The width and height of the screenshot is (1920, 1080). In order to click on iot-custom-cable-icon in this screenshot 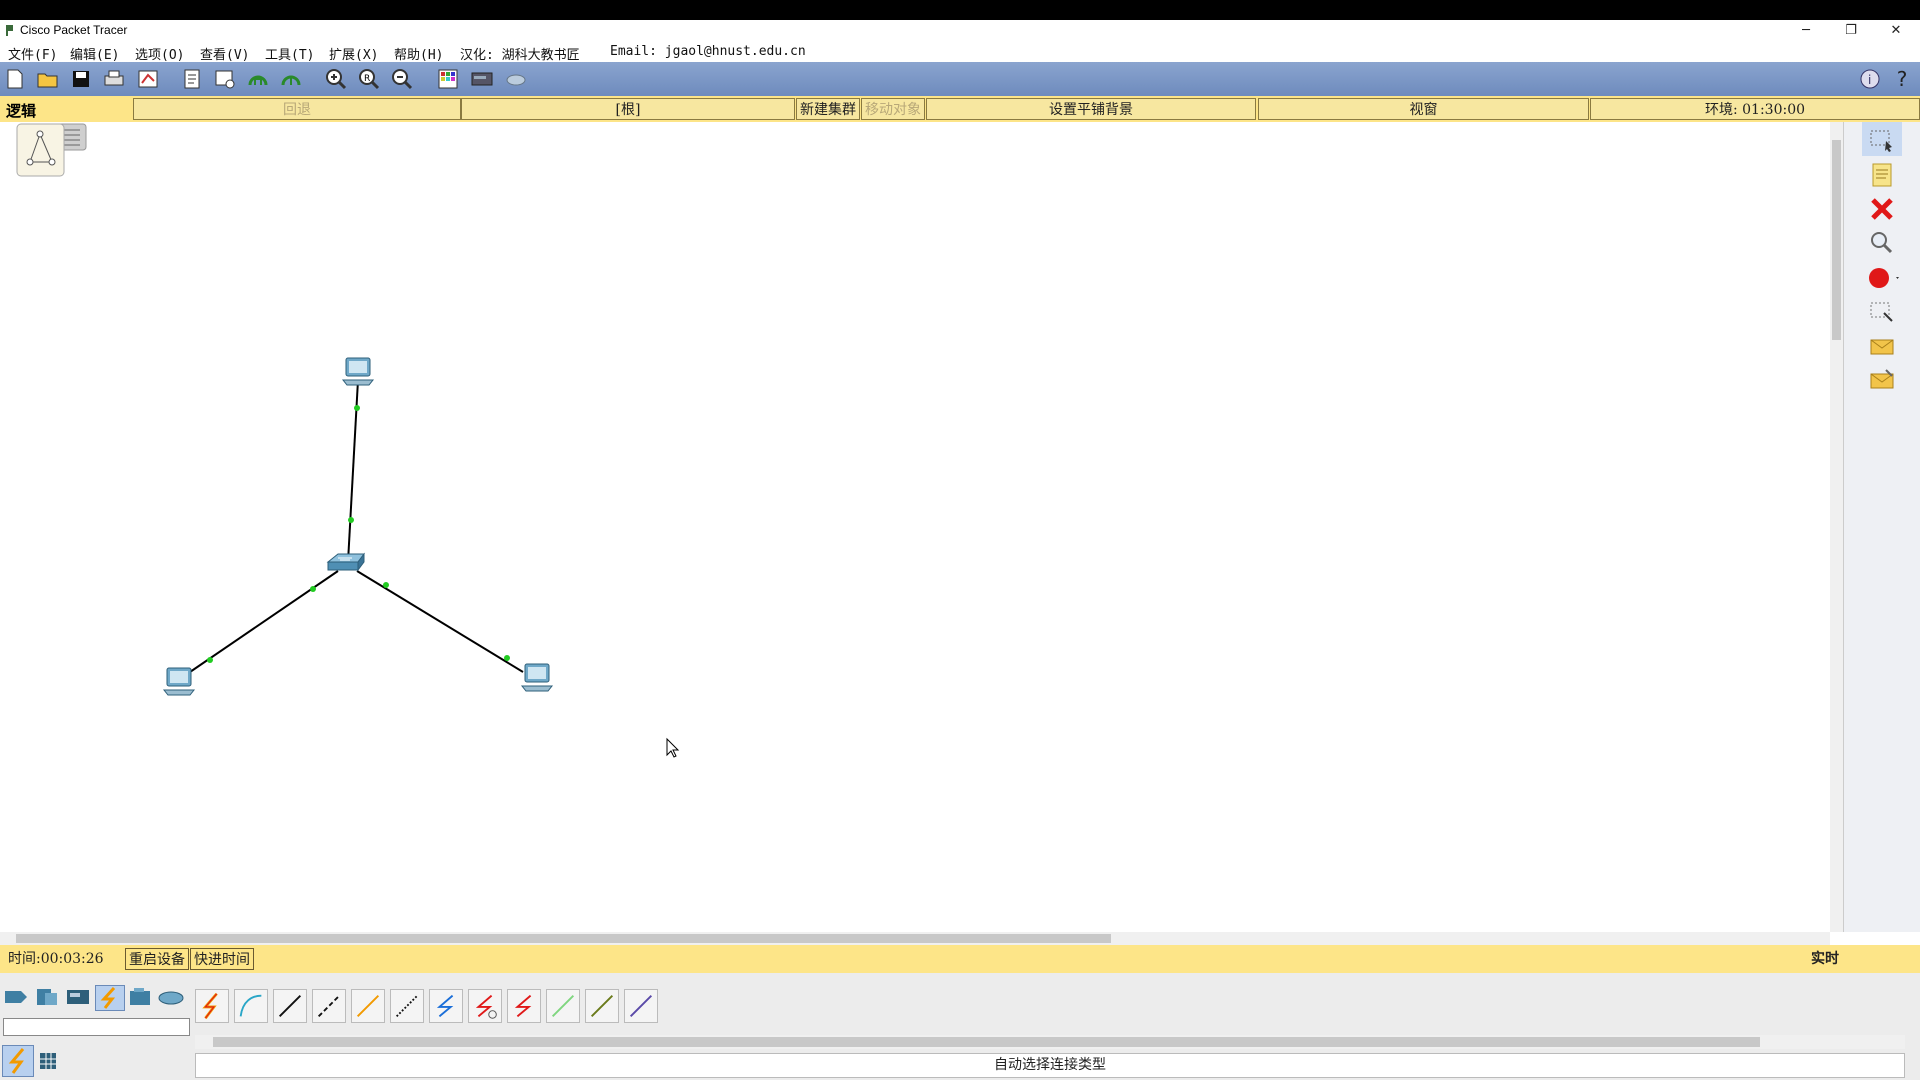, I will do `click(602, 1006)`.